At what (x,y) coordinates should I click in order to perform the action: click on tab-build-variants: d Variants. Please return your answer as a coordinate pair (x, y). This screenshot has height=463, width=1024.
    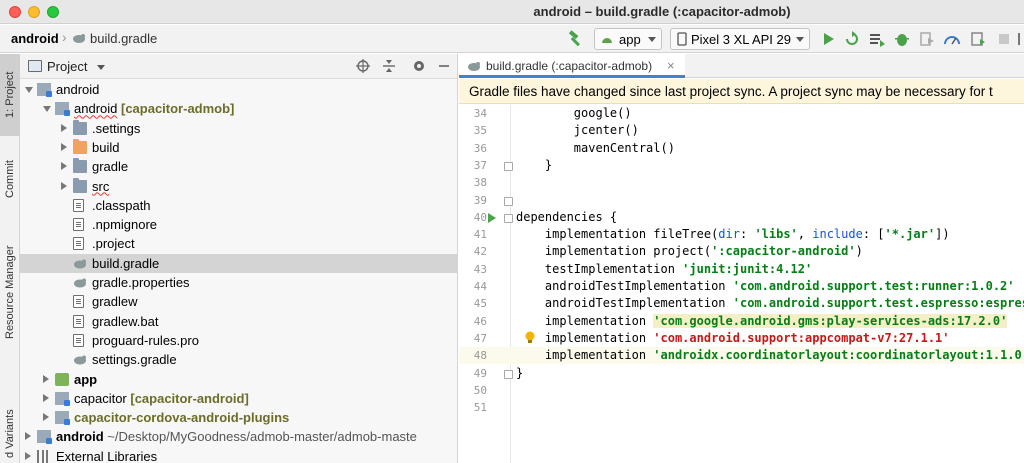
    Looking at the image, I should click on (10, 433).